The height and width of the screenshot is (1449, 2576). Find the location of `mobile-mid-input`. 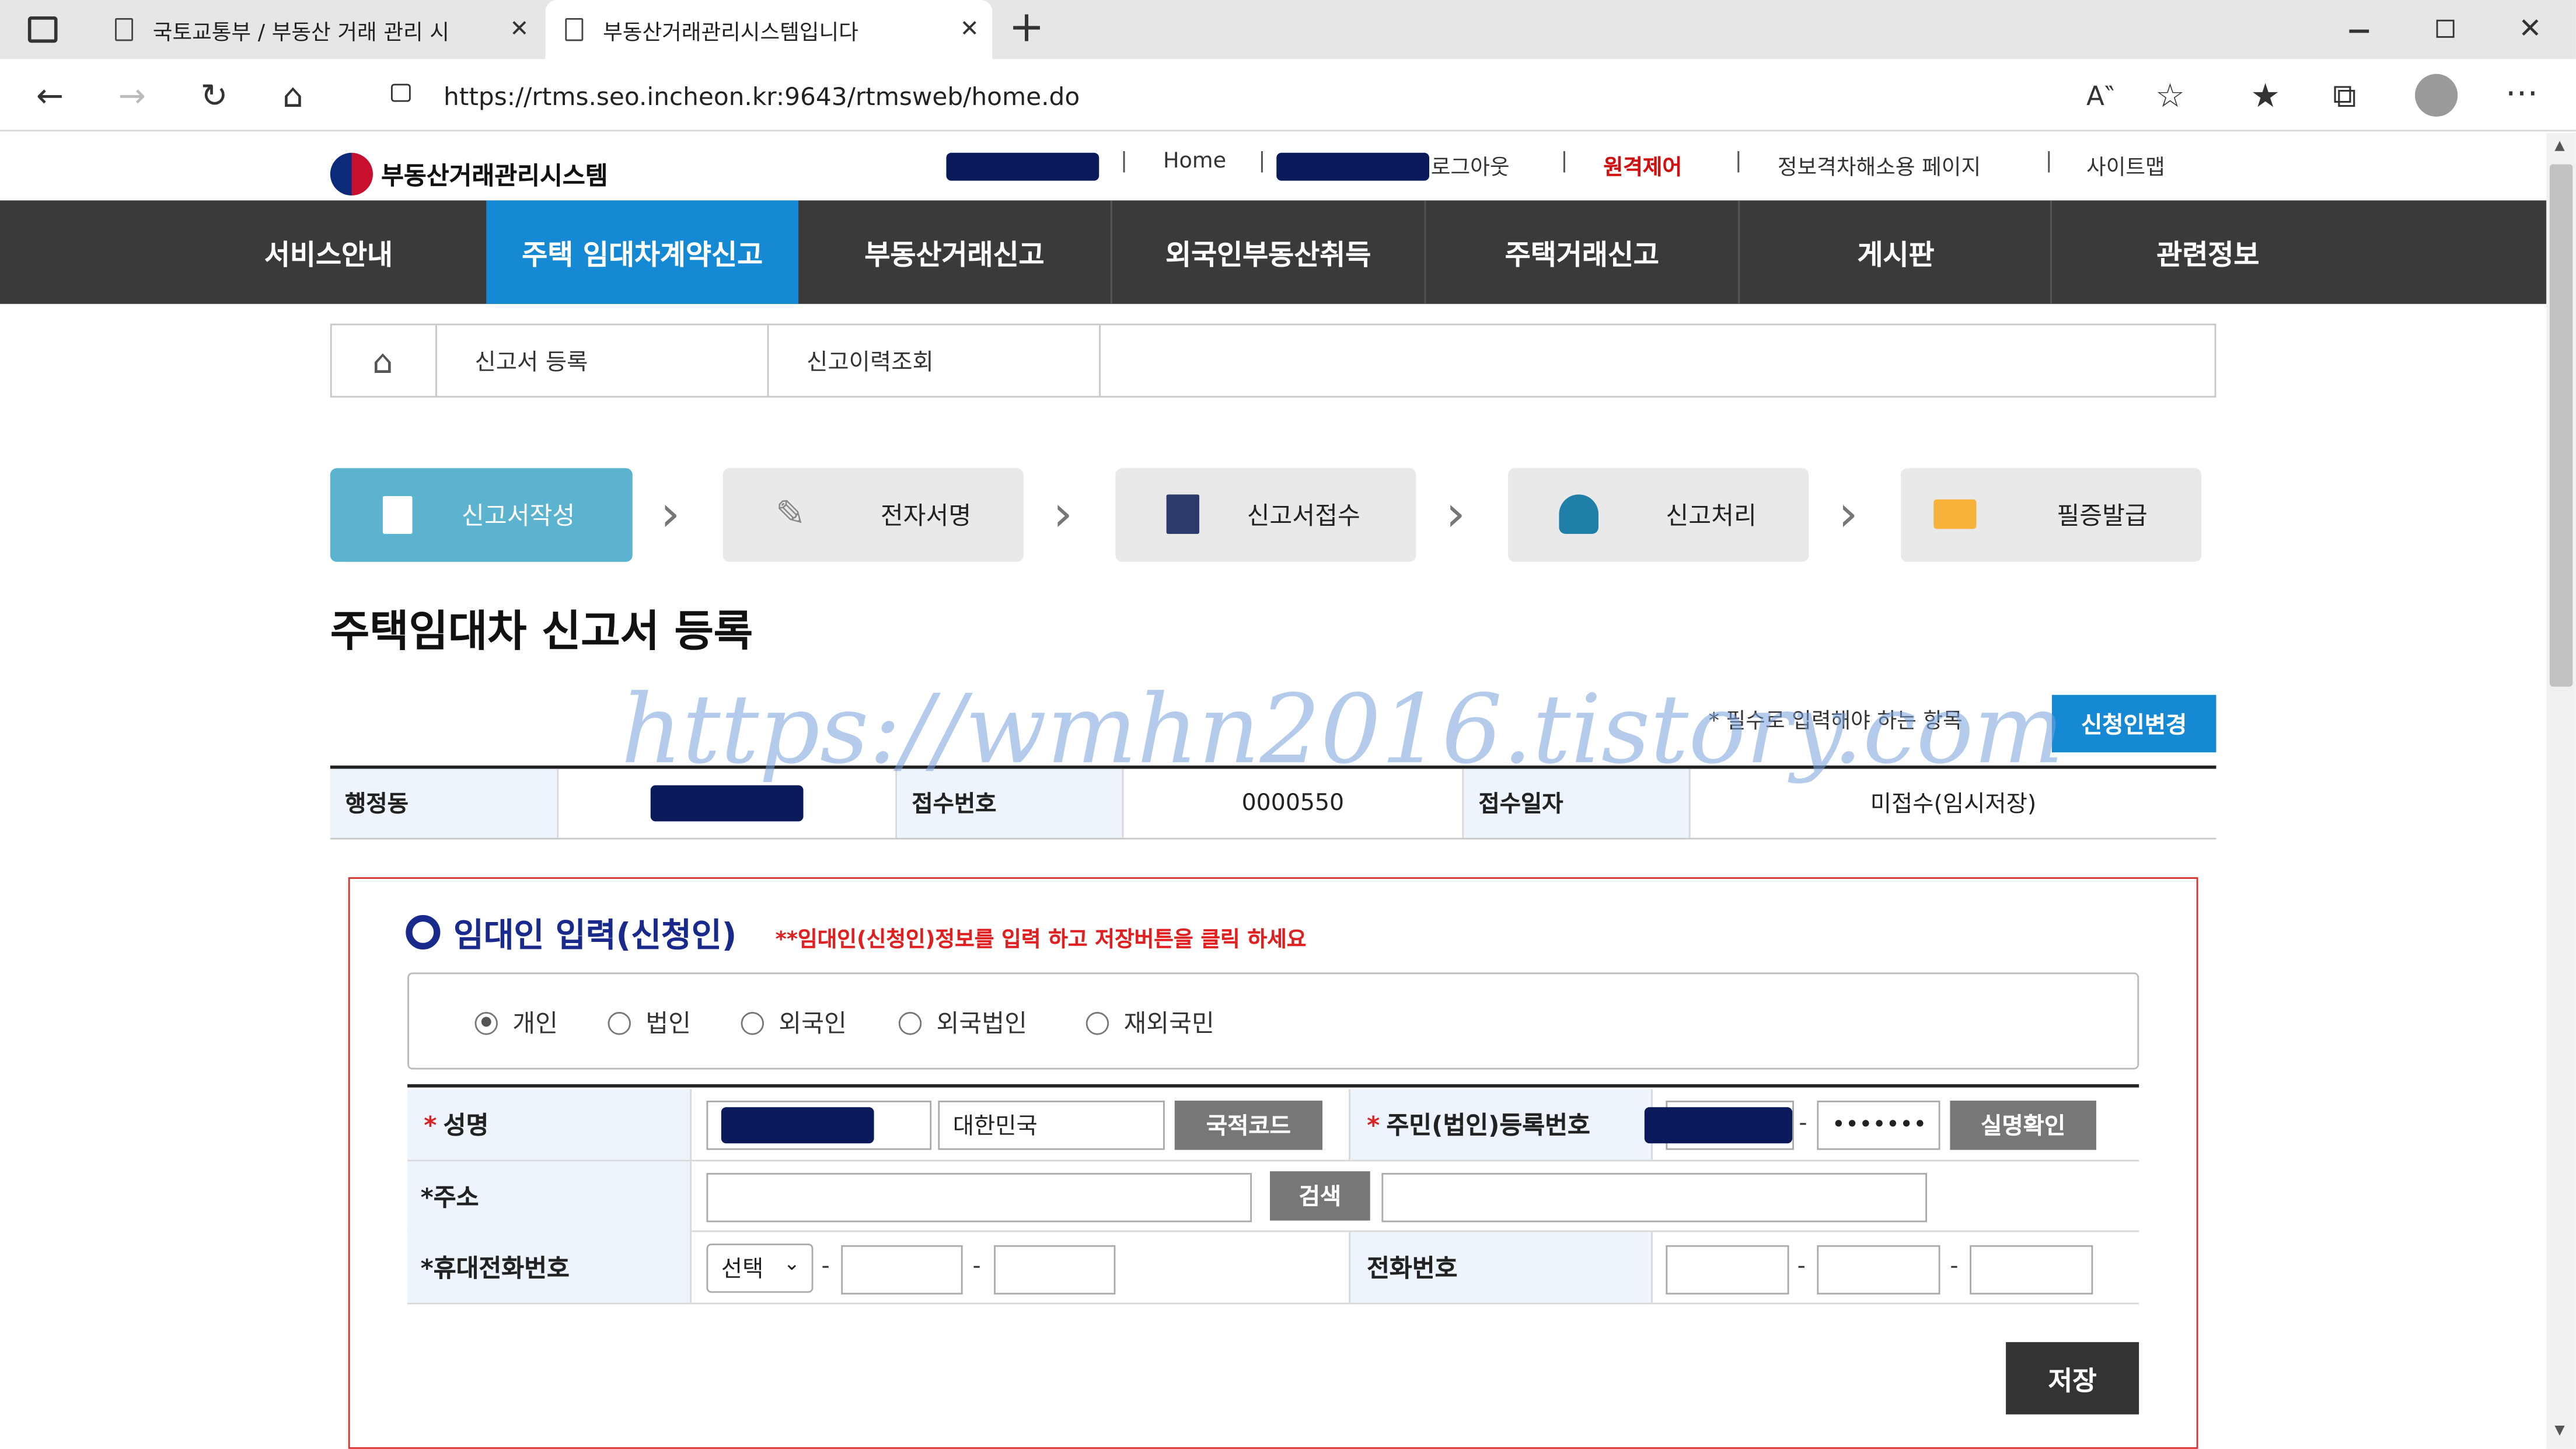

mobile-mid-input is located at coordinates (902, 1270).